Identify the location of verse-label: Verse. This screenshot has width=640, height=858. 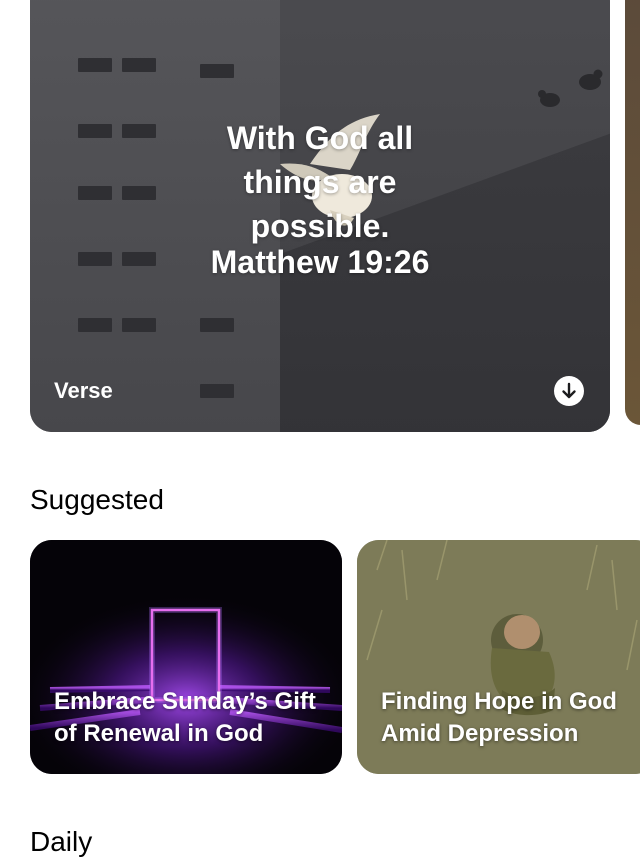
(83, 390).